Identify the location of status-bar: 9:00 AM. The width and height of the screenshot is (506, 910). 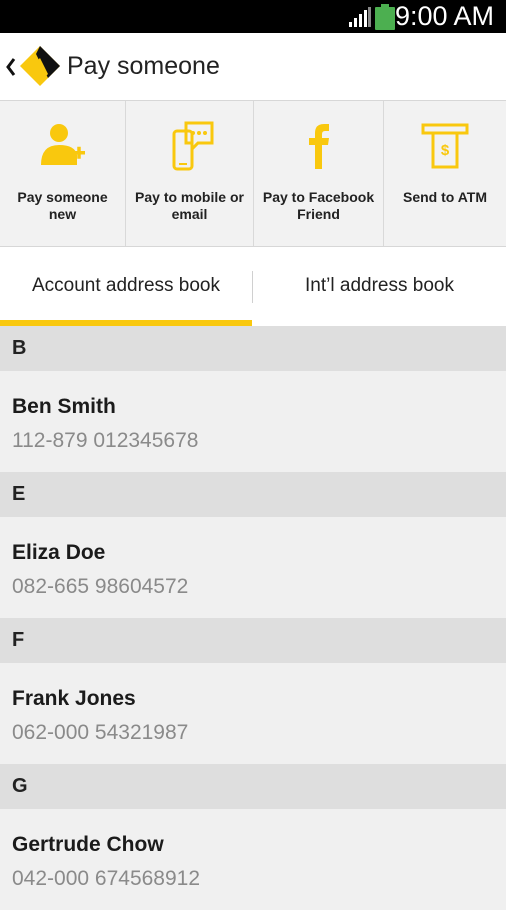
(253, 16).